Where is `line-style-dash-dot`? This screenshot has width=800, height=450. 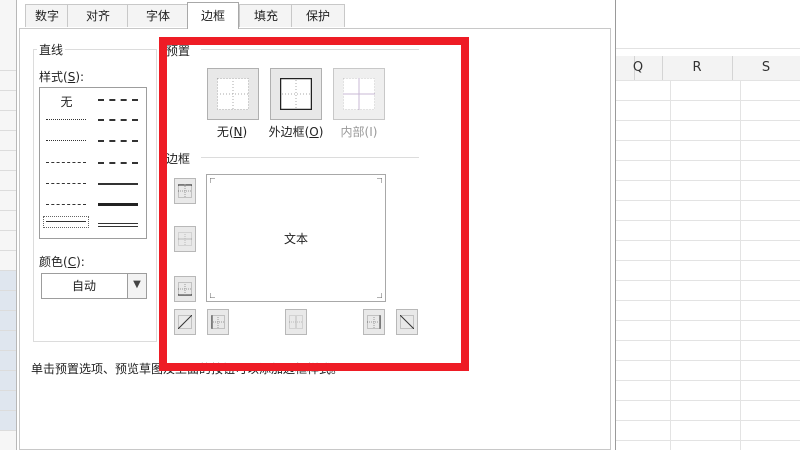 line-style-dash-dot is located at coordinates (66, 183).